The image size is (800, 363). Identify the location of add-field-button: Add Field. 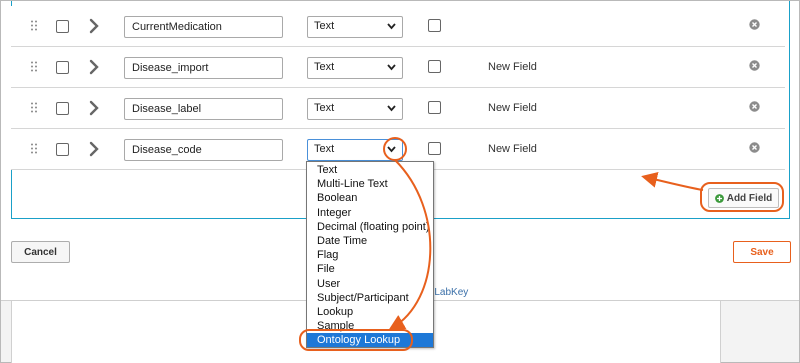
(743, 198).